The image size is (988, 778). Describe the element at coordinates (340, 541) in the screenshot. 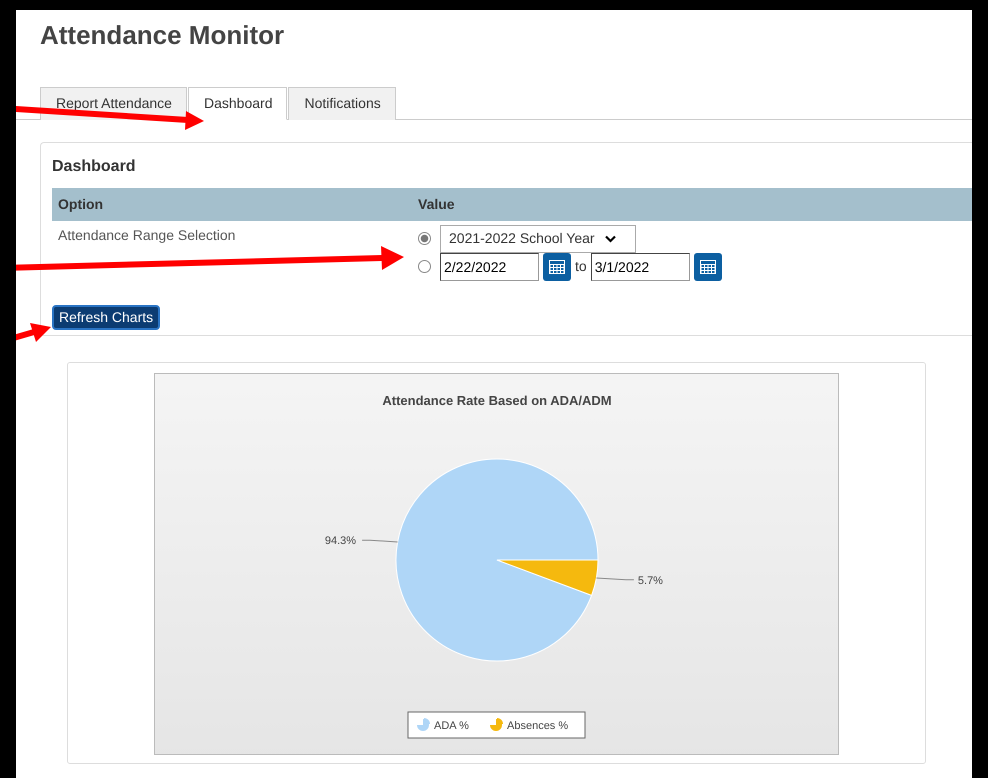

I see `data-label: 94.3%` at that location.